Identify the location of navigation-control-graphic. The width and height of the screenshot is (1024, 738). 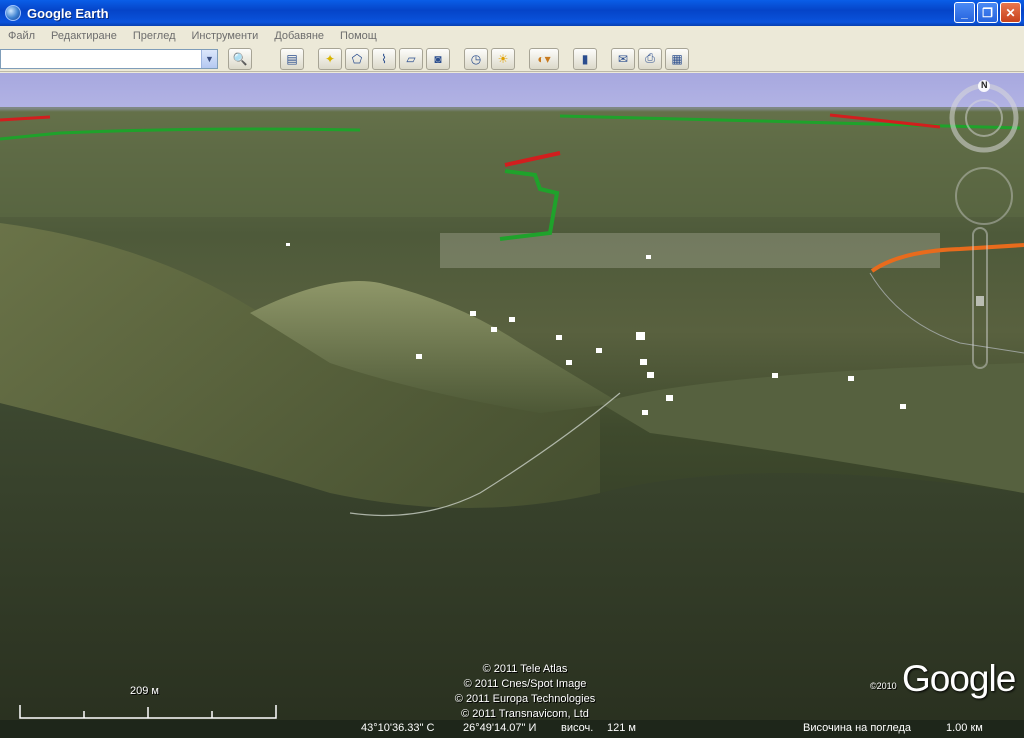
(984, 224).